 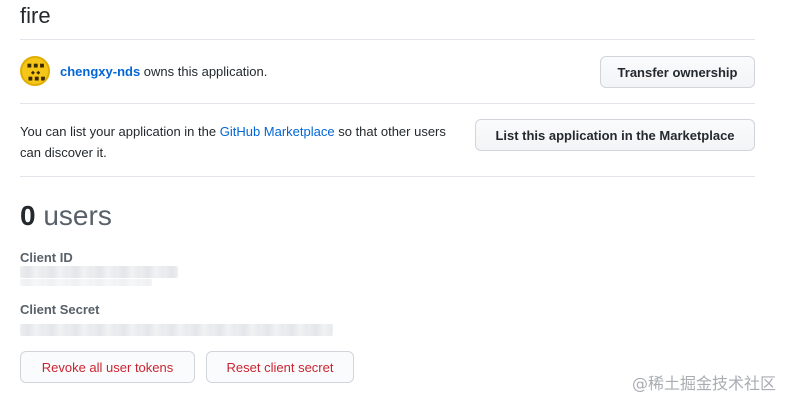 I want to click on client-id-label: Client ID, so click(x=46, y=257).